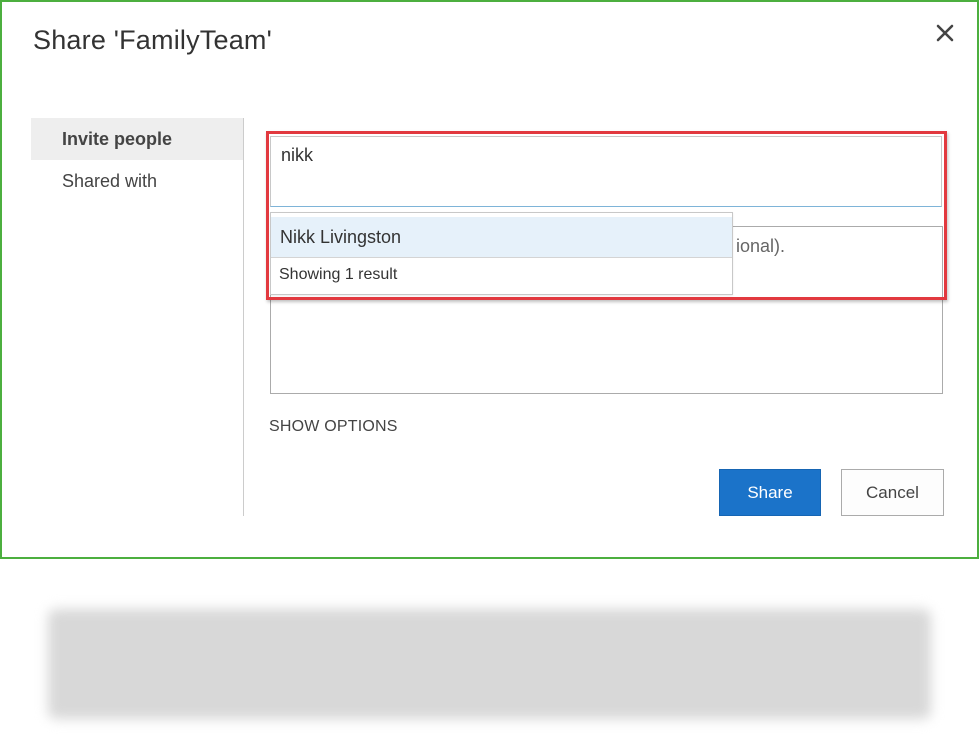 This screenshot has width=979, height=744. What do you see at coordinates (489, 664) in the screenshot?
I see `blurred-region` at bounding box center [489, 664].